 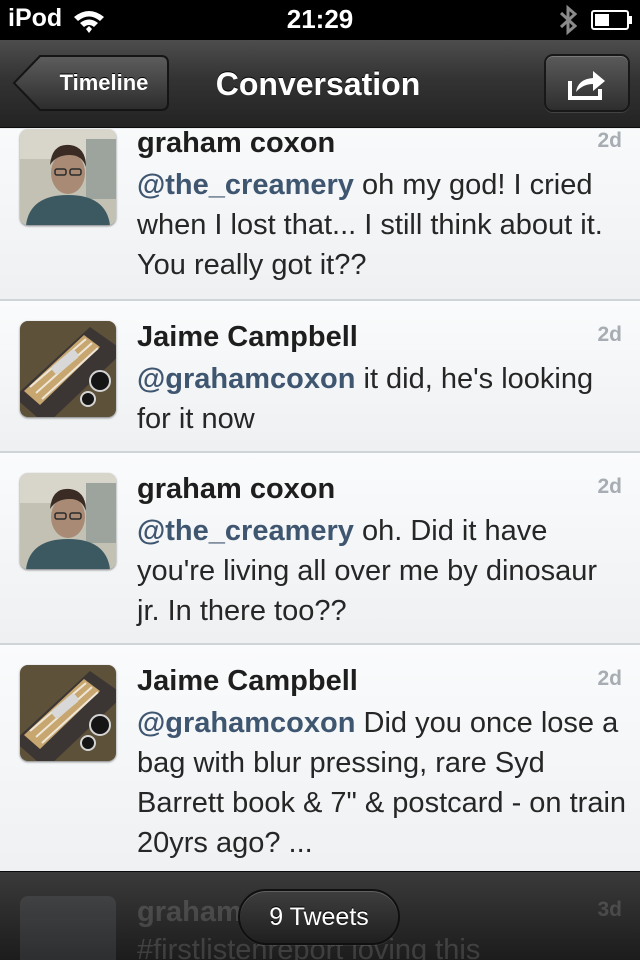 What do you see at coordinates (189, 912) in the screenshot?
I see `tweet-author: graham` at bounding box center [189, 912].